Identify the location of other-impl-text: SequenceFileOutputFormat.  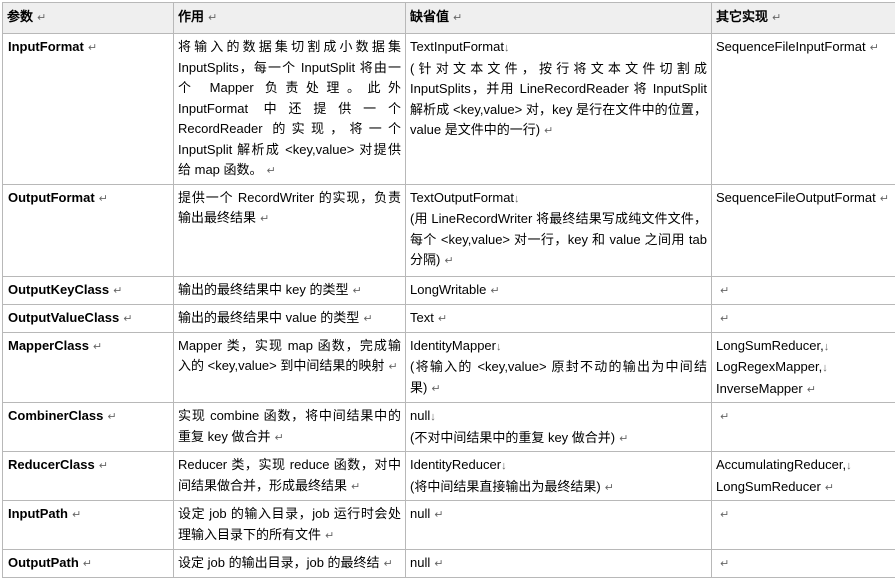
(796, 197).